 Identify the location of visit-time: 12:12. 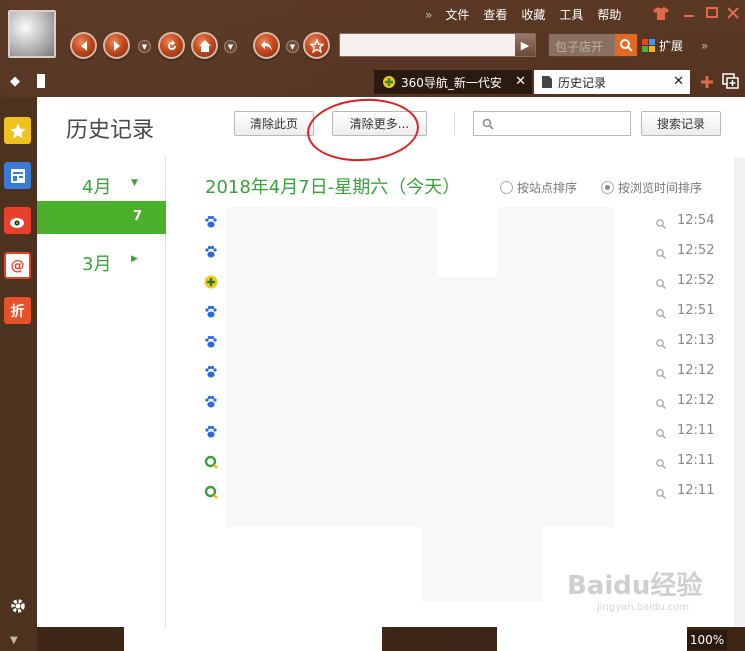
(696, 370).